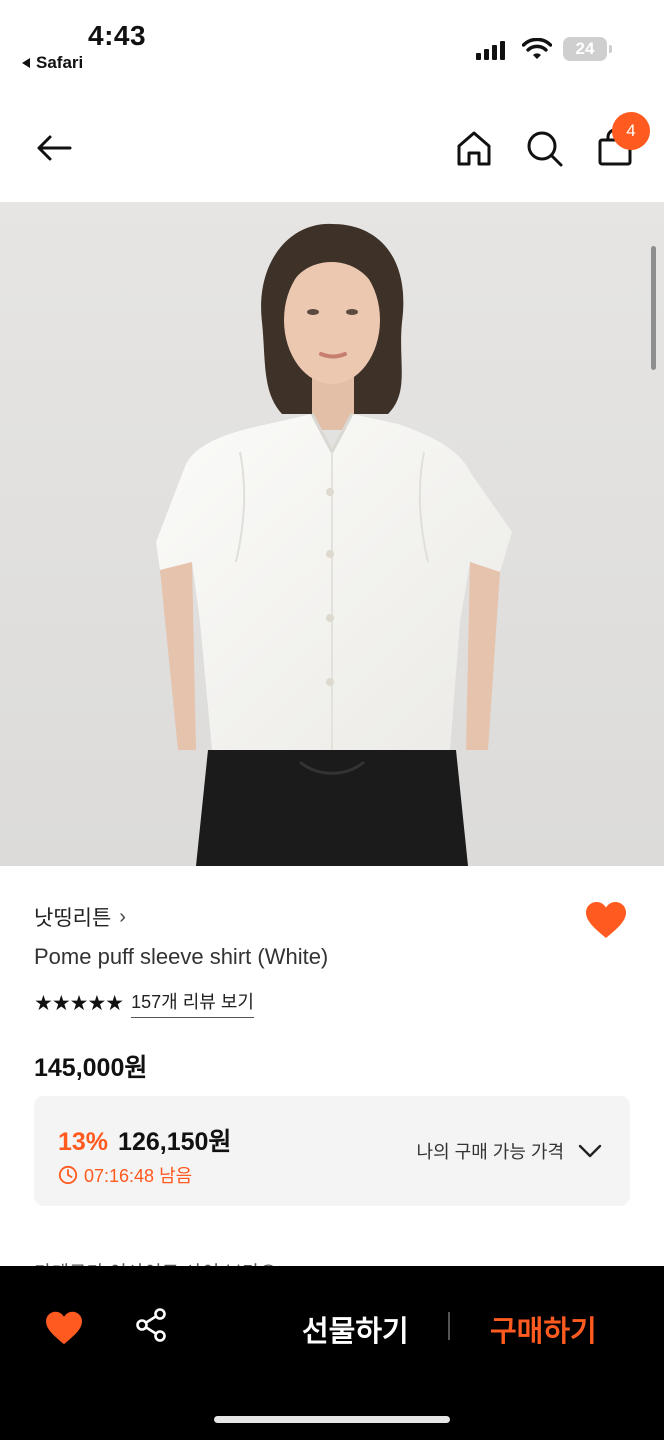 The width and height of the screenshot is (664, 1440). I want to click on battery-icon: 24, so click(587, 49).